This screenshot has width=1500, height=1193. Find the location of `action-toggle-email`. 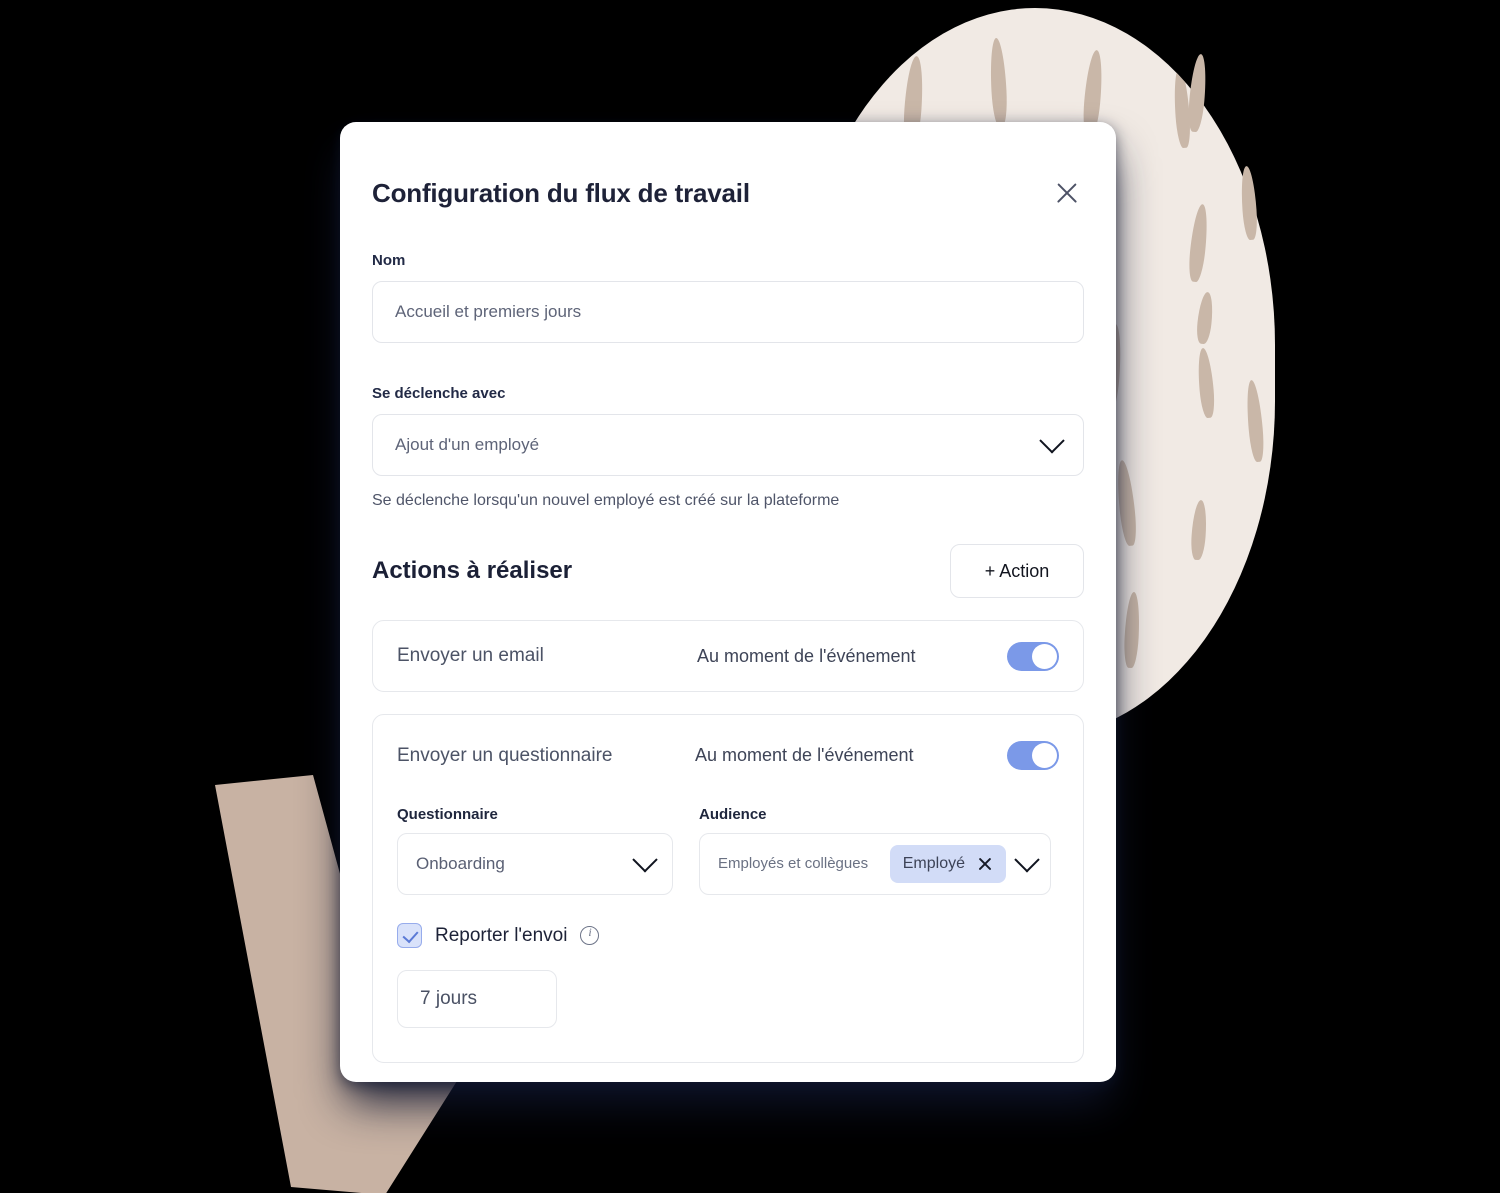

action-toggle-email is located at coordinates (1033, 656).